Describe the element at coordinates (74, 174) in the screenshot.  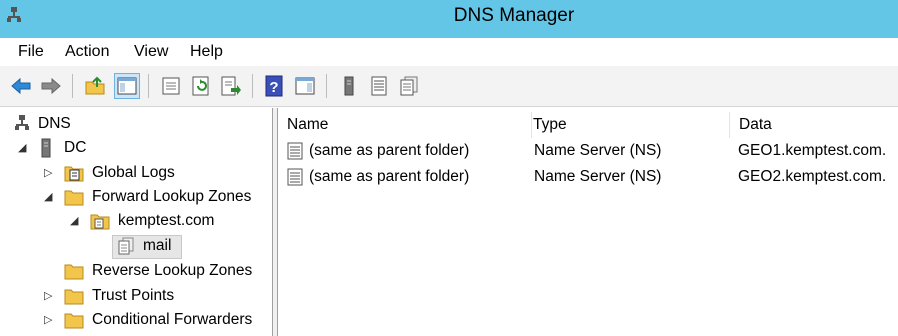
I see `event-log-icon` at that location.